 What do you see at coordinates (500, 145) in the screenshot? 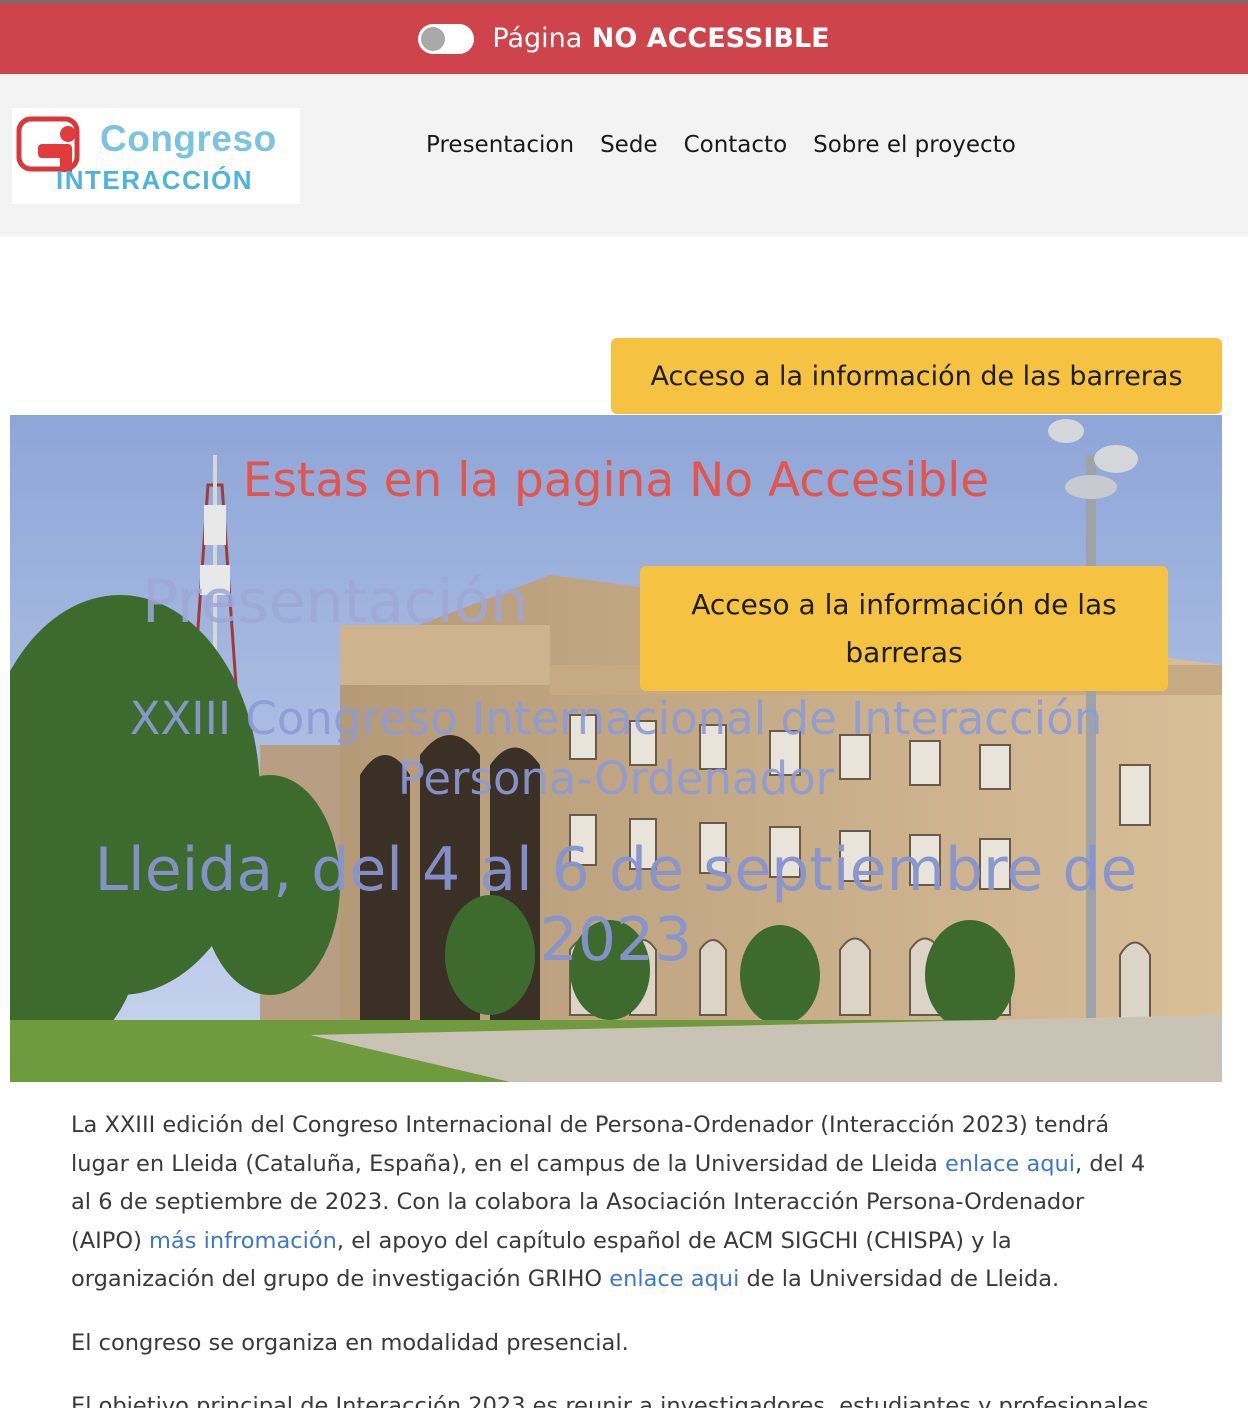
I see `nav-item-presentacion: Presentacion` at bounding box center [500, 145].